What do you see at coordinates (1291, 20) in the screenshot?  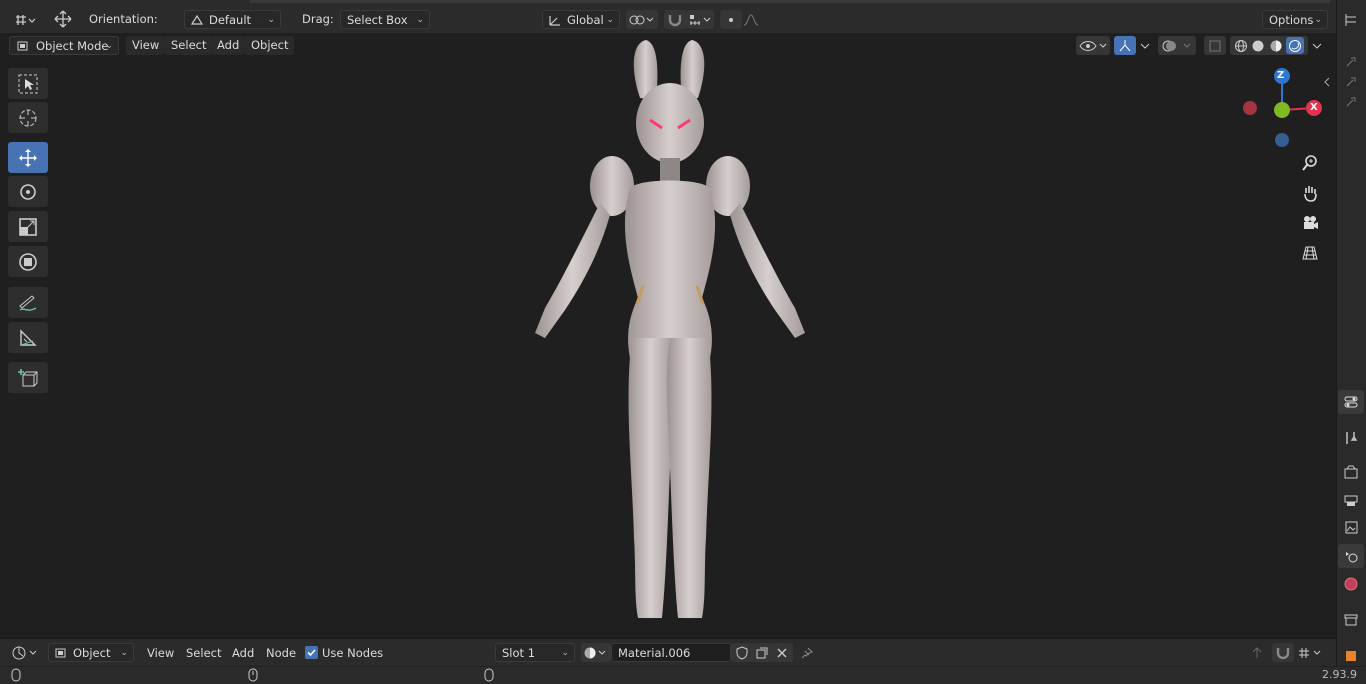 I see `options-label: Options` at bounding box center [1291, 20].